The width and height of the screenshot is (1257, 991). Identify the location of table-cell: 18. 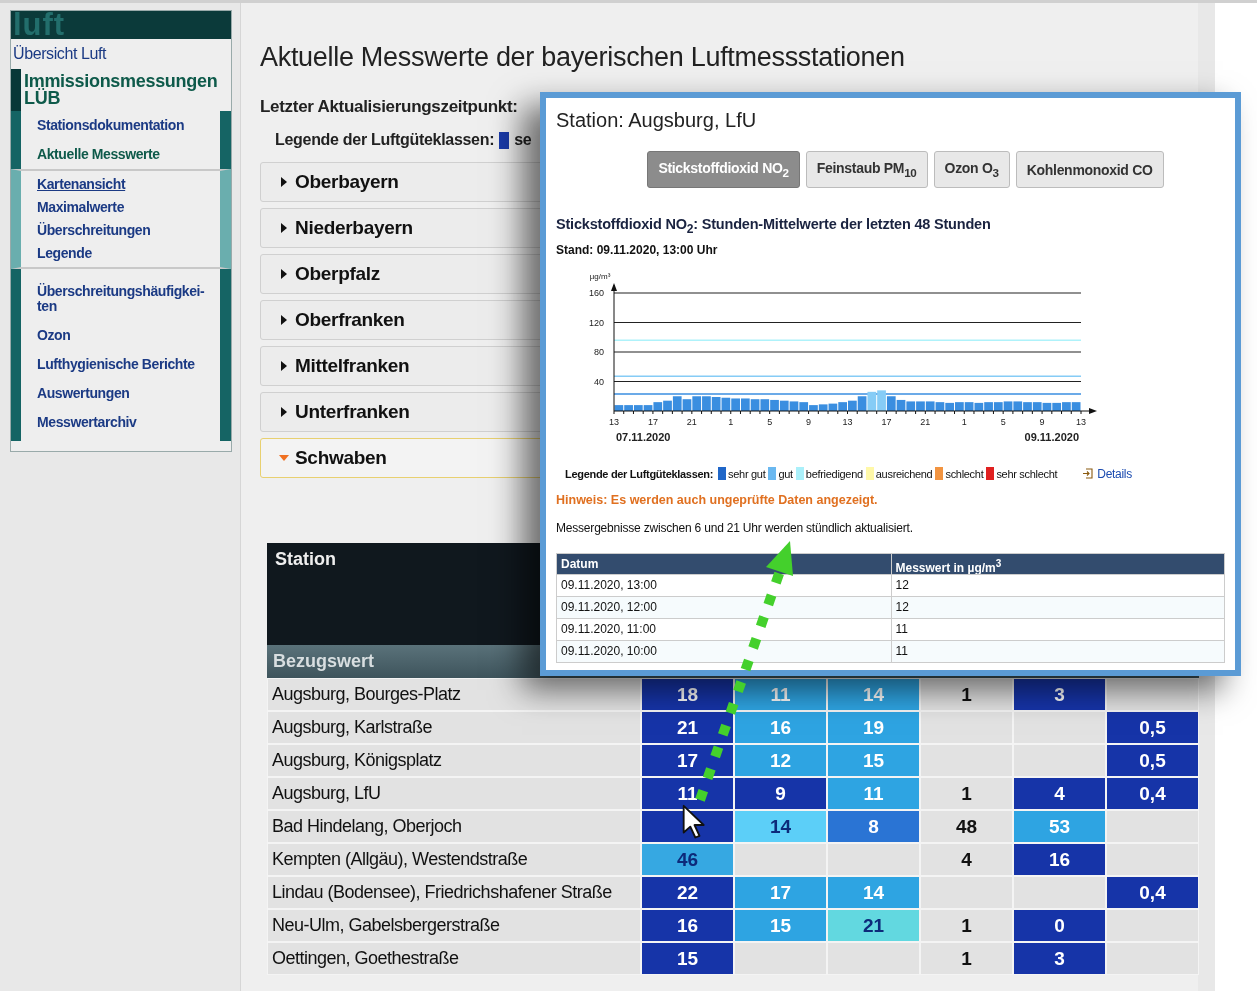
(687, 694).